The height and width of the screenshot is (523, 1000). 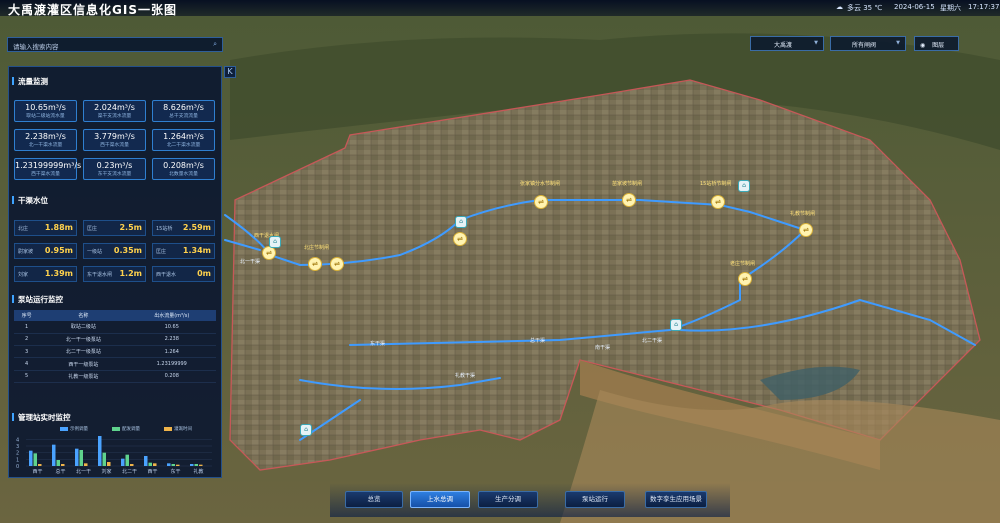 What do you see at coordinates (839, 7) in the screenshot?
I see `weather-icon: ☁` at bounding box center [839, 7].